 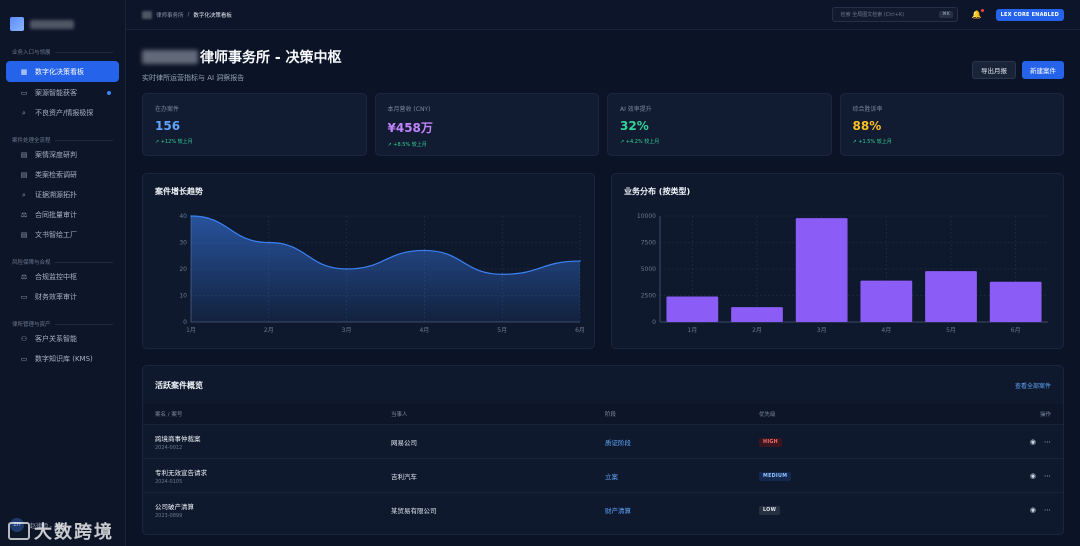 I want to click on sidebar-item: ▤ 文书智绘工厂, so click(x=62, y=235).